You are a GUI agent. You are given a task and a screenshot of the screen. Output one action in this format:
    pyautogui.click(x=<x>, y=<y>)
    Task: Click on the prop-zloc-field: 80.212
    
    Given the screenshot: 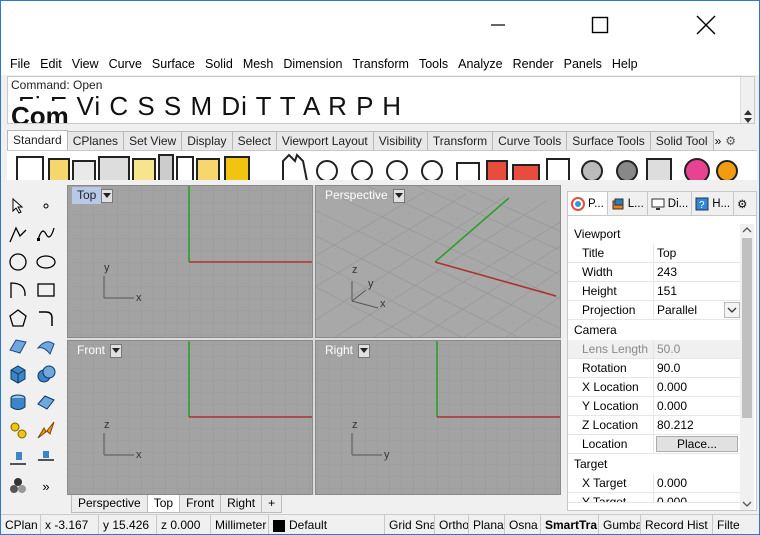 What is the action you would take?
    pyautogui.click(x=696, y=425)
    